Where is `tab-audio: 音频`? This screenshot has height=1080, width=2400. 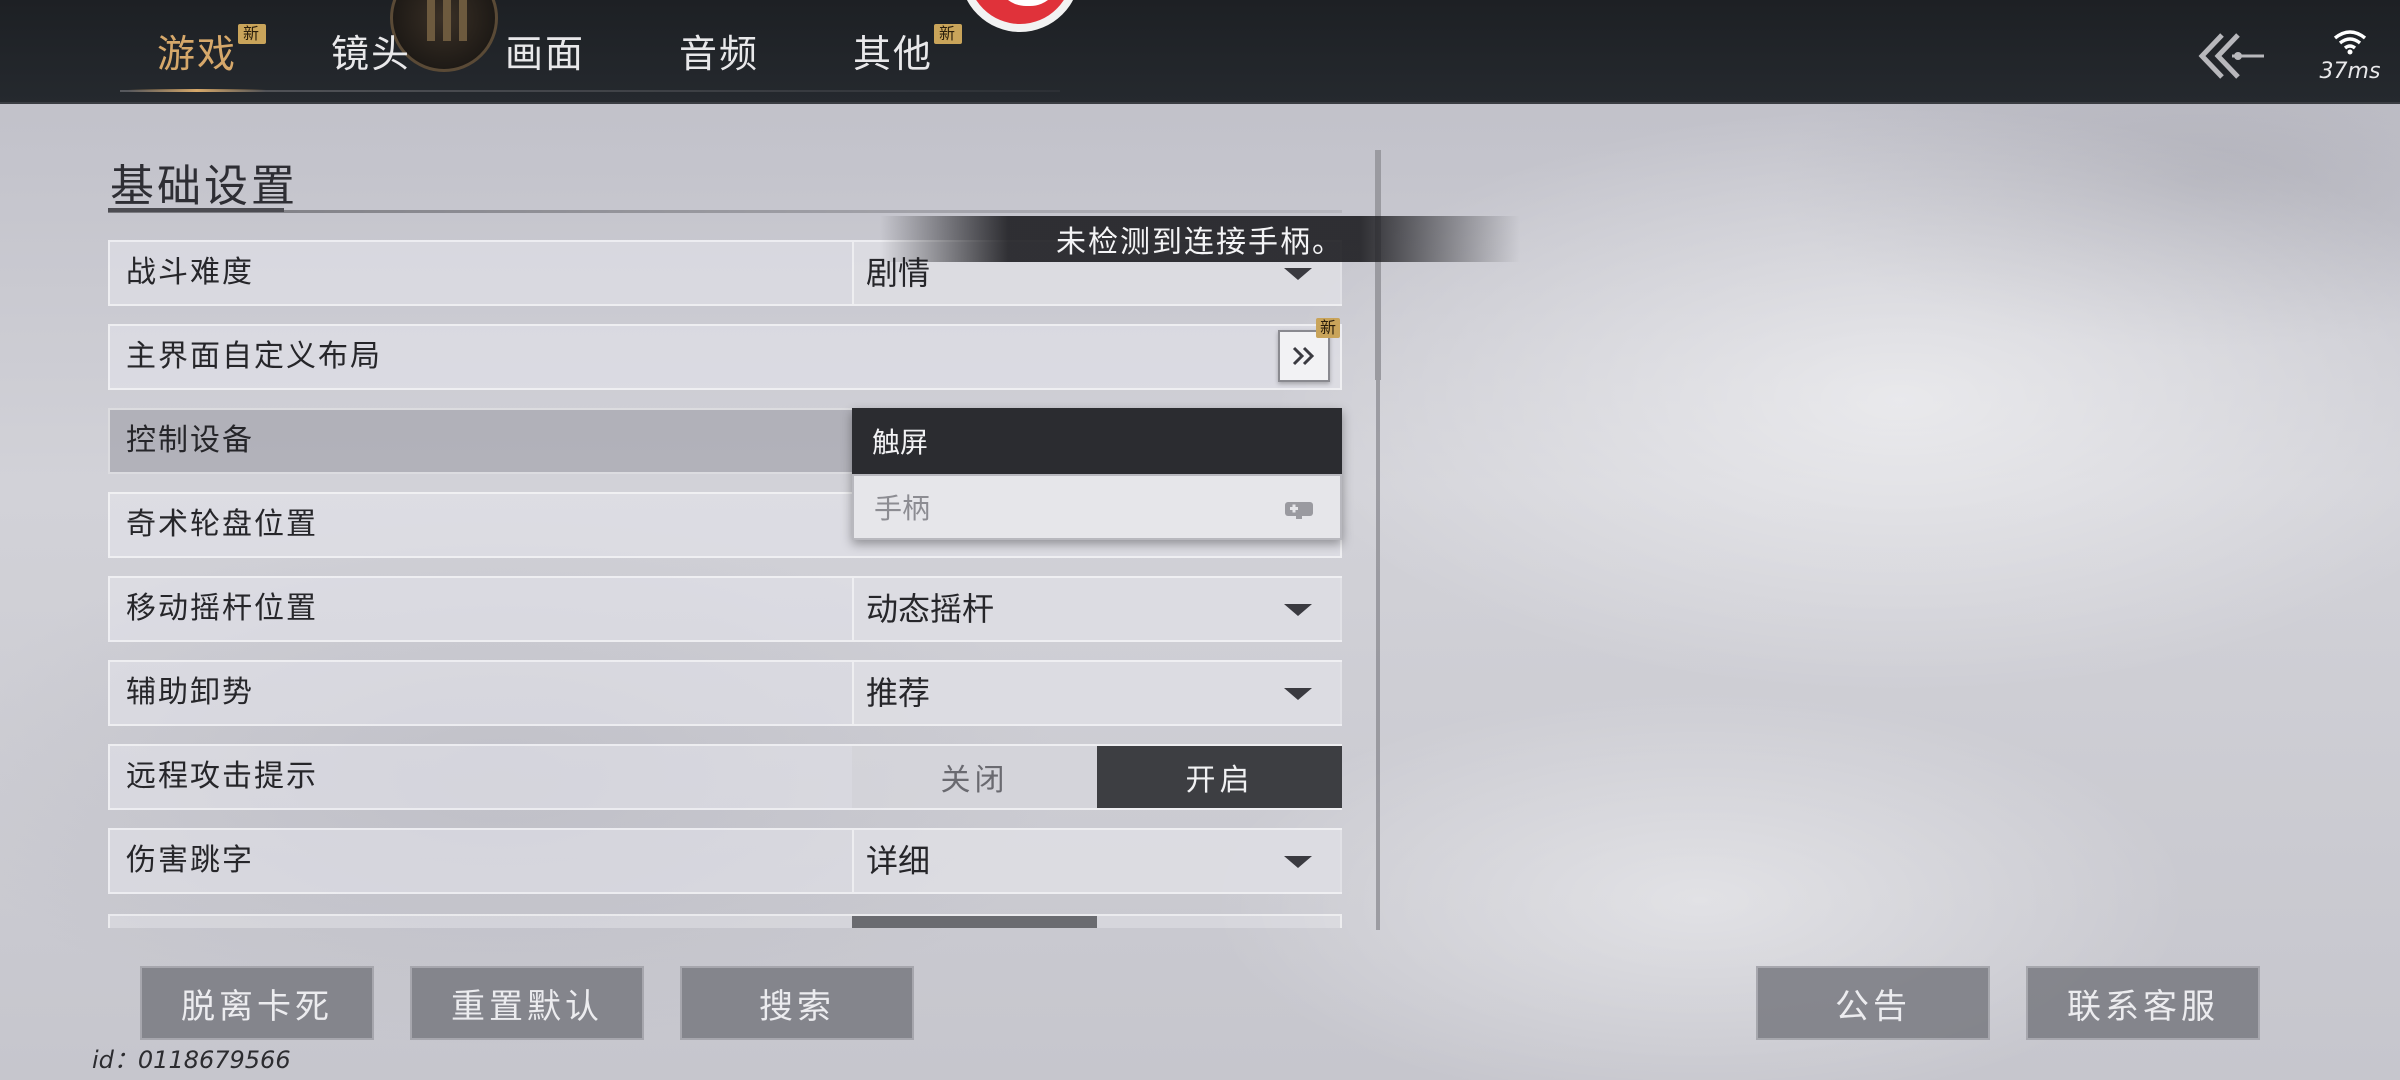 tab-audio: 音频 is located at coordinates (719, 50).